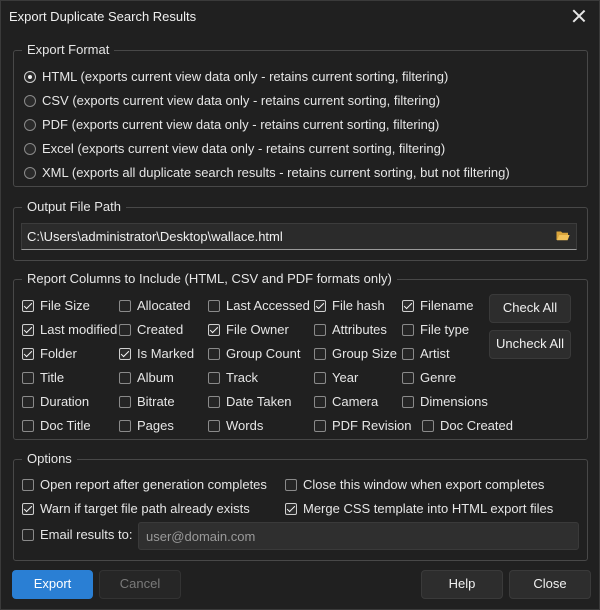  I want to click on column-checkbox-folder: Folder, so click(49, 353).